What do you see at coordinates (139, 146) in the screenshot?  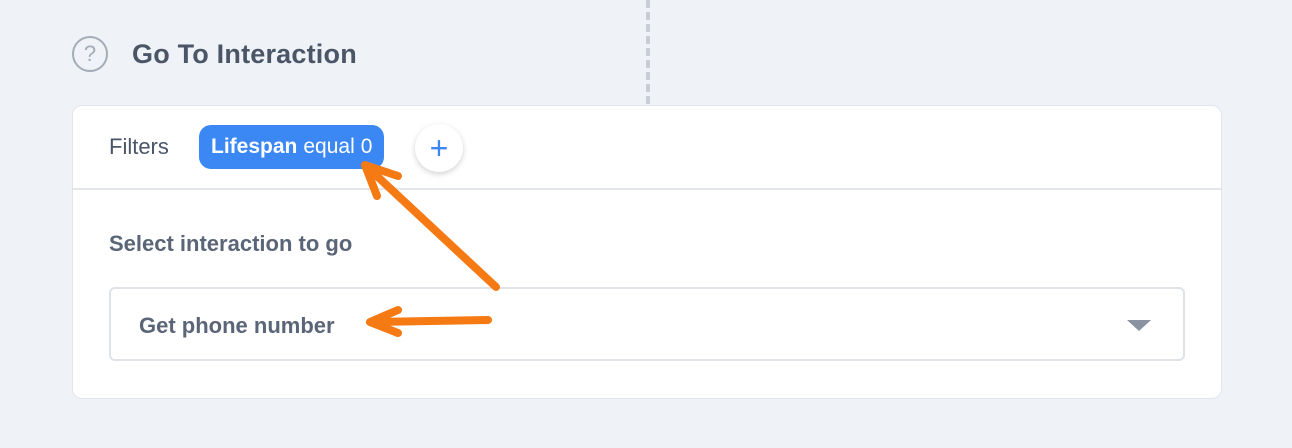 I see `filters-label: Filters` at bounding box center [139, 146].